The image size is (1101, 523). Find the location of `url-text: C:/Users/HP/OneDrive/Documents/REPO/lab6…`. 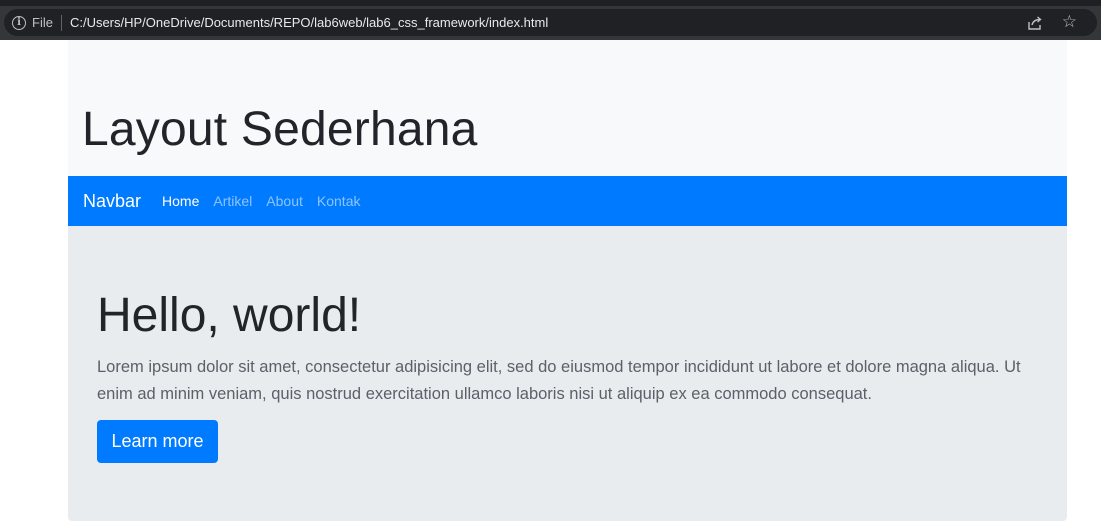

url-text: C:/Users/HP/OneDrive/Documents/REPO/lab6… is located at coordinates (309, 22).